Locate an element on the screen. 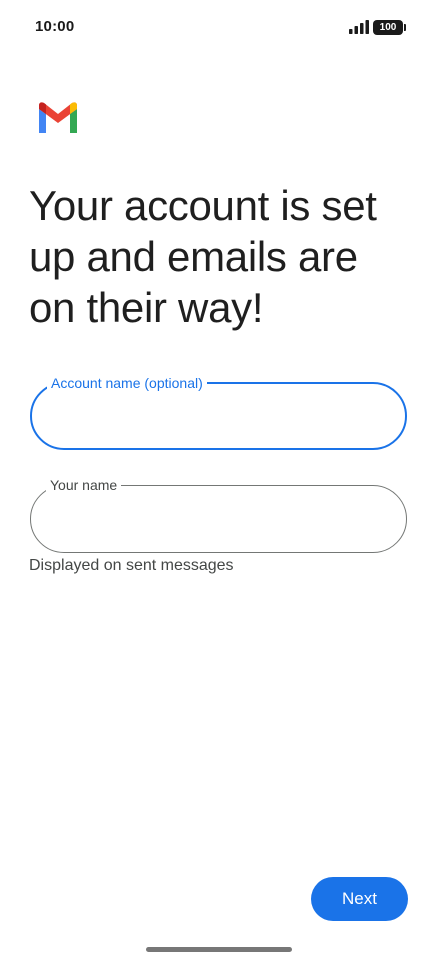 Image resolution: width=437 pixels, height=962 pixels. your-name-field: Your name is located at coordinates (218, 514).